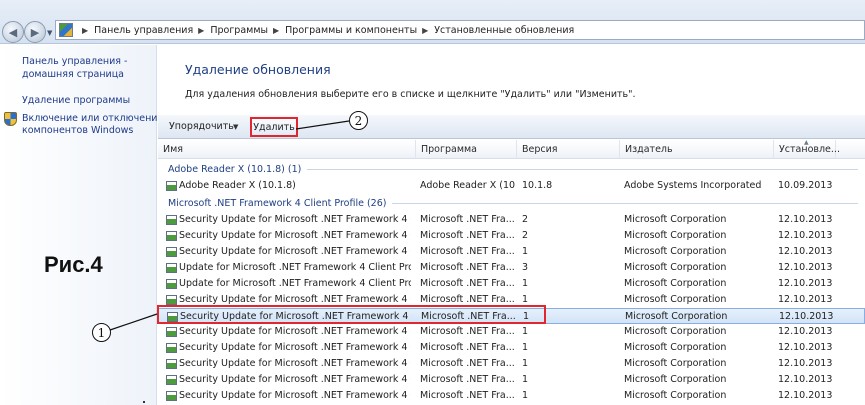  What do you see at coordinates (77, 131) in the screenshot?
I see `sidebar-link-windows-features-line2: компонентов Windows` at bounding box center [77, 131].